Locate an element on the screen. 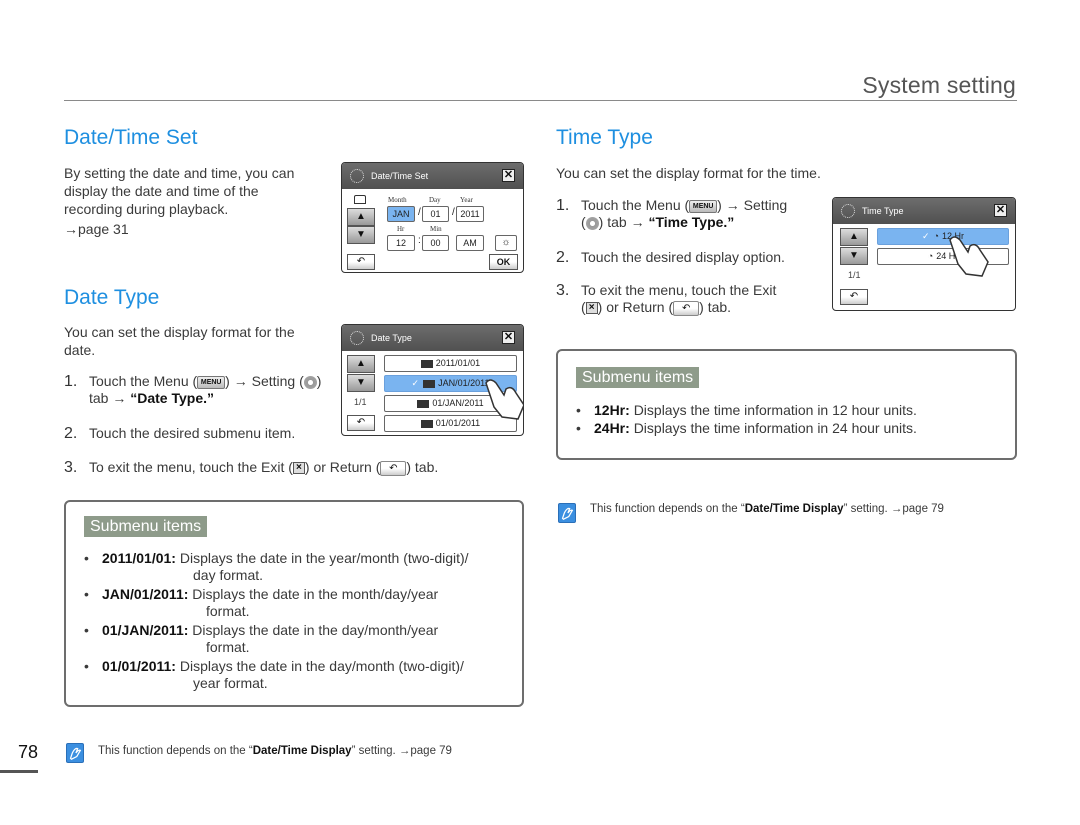  dst-button: ☼ is located at coordinates (506, 243).